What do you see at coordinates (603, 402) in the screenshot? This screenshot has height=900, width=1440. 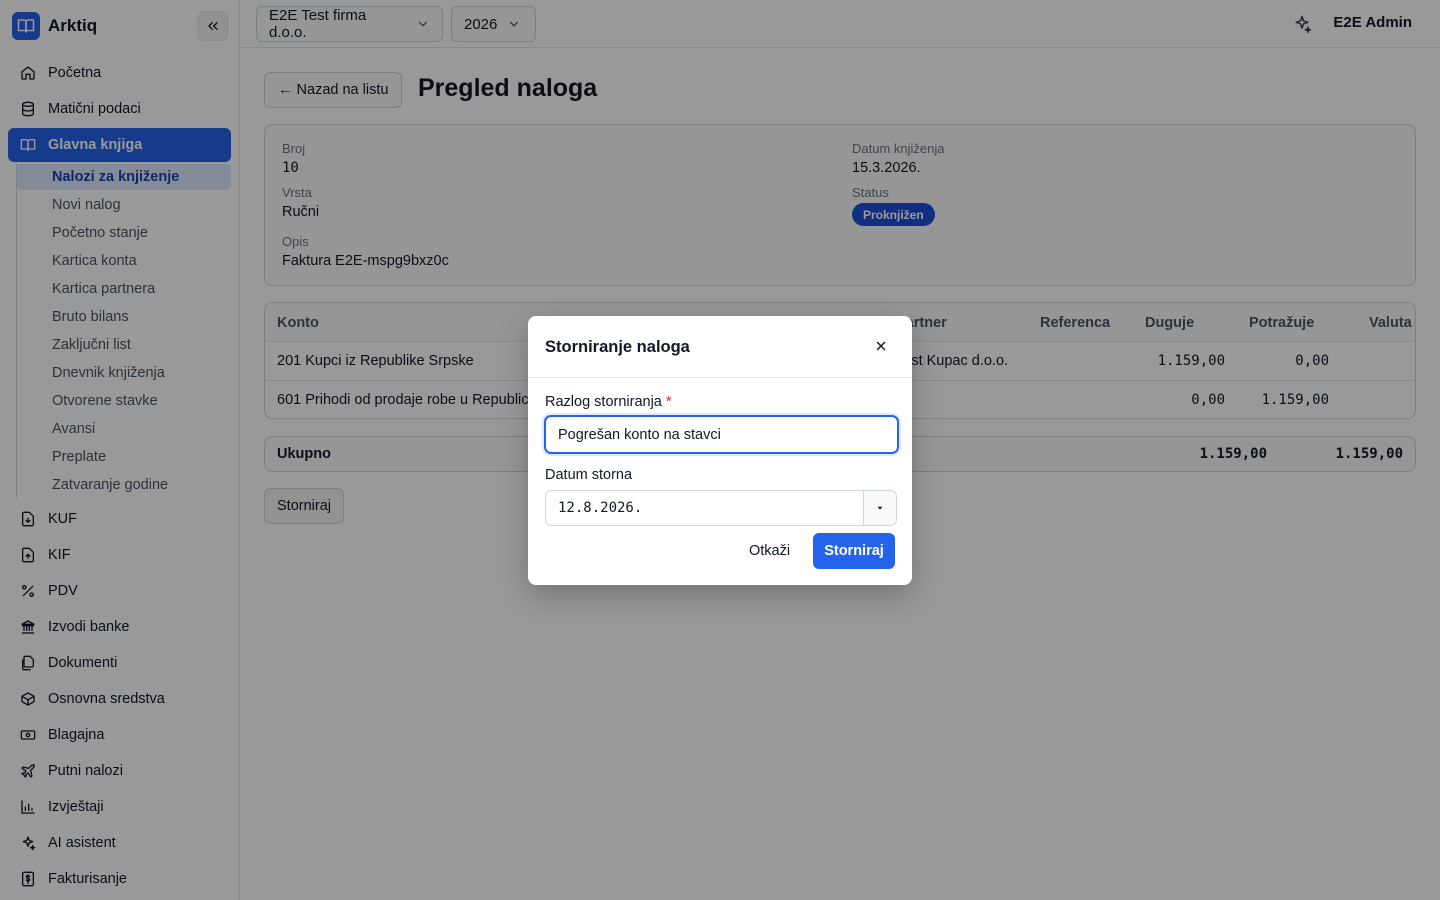 I see `reason-label-text: Razlog storniranja` at bounding box center [603, 402].